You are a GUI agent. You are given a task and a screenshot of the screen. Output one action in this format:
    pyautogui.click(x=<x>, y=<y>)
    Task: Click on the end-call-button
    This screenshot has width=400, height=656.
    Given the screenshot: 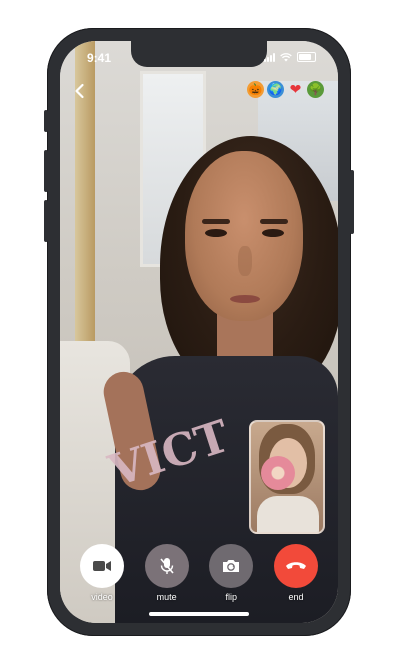 What is the action you would take?
    pyautogui.click(x=295, y=566)
    